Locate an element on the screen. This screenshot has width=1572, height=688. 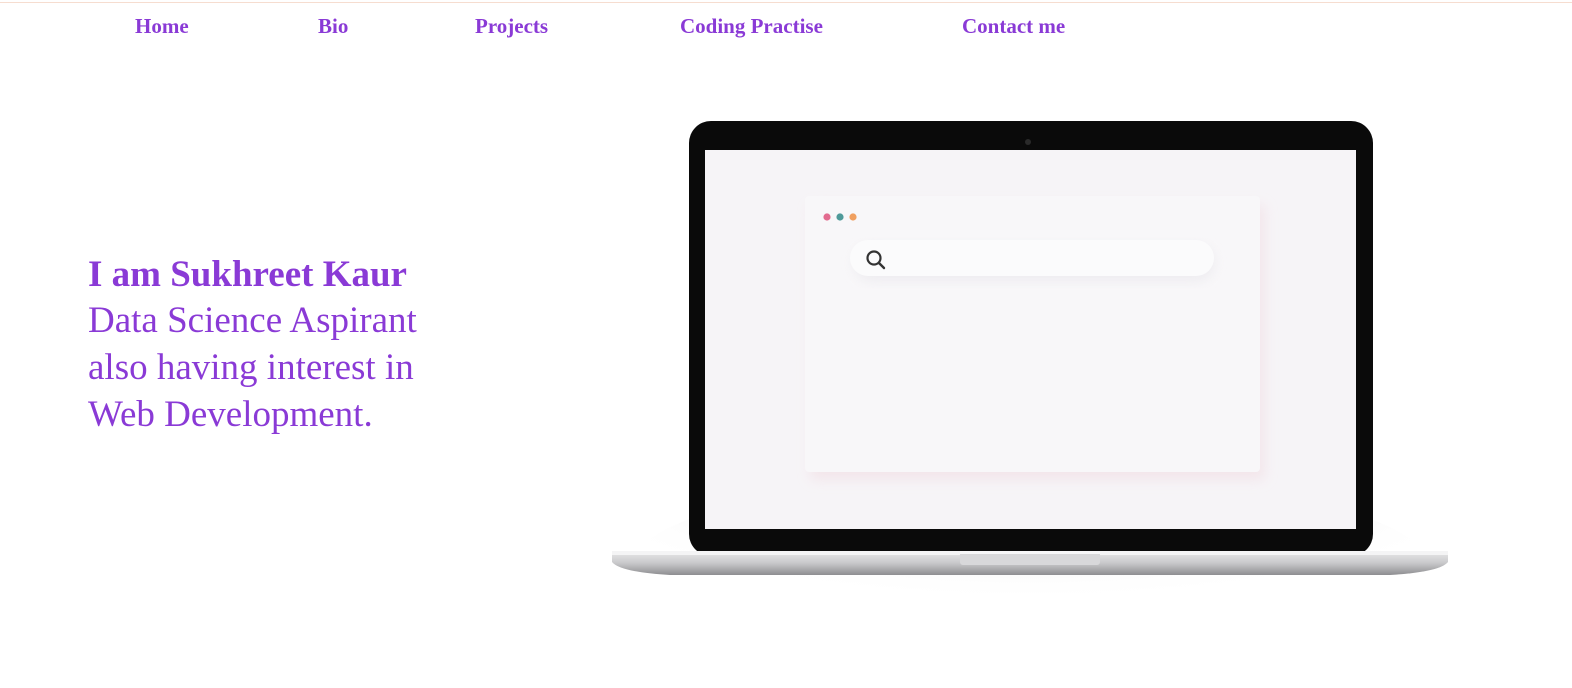
search-bar is located at coordinates (1032, 258).